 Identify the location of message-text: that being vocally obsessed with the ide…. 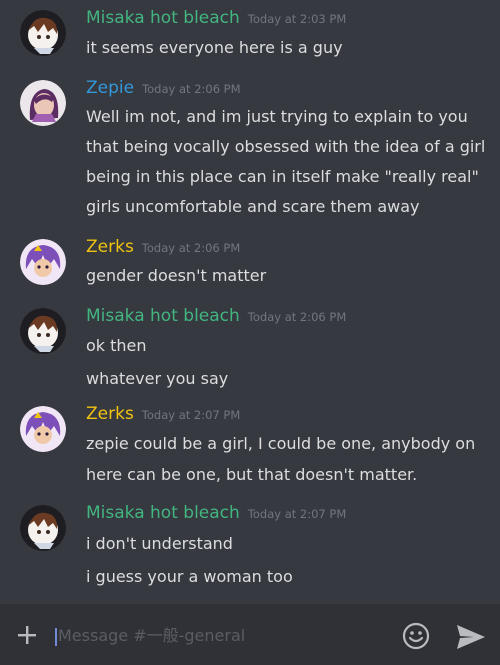
(286, 146).